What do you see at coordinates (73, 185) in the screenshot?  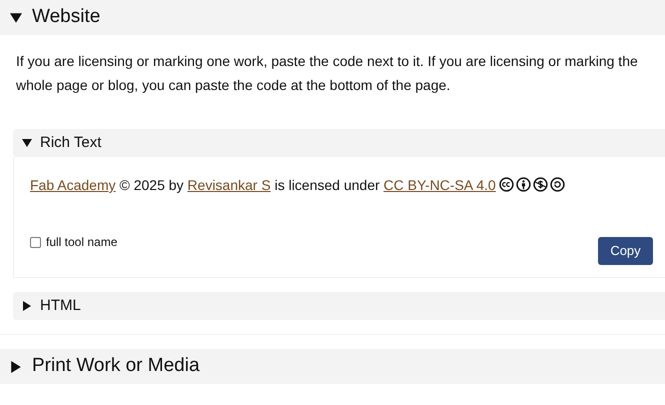 I see `attribution-link: Fab Academy` at bounding box center [73, 185].